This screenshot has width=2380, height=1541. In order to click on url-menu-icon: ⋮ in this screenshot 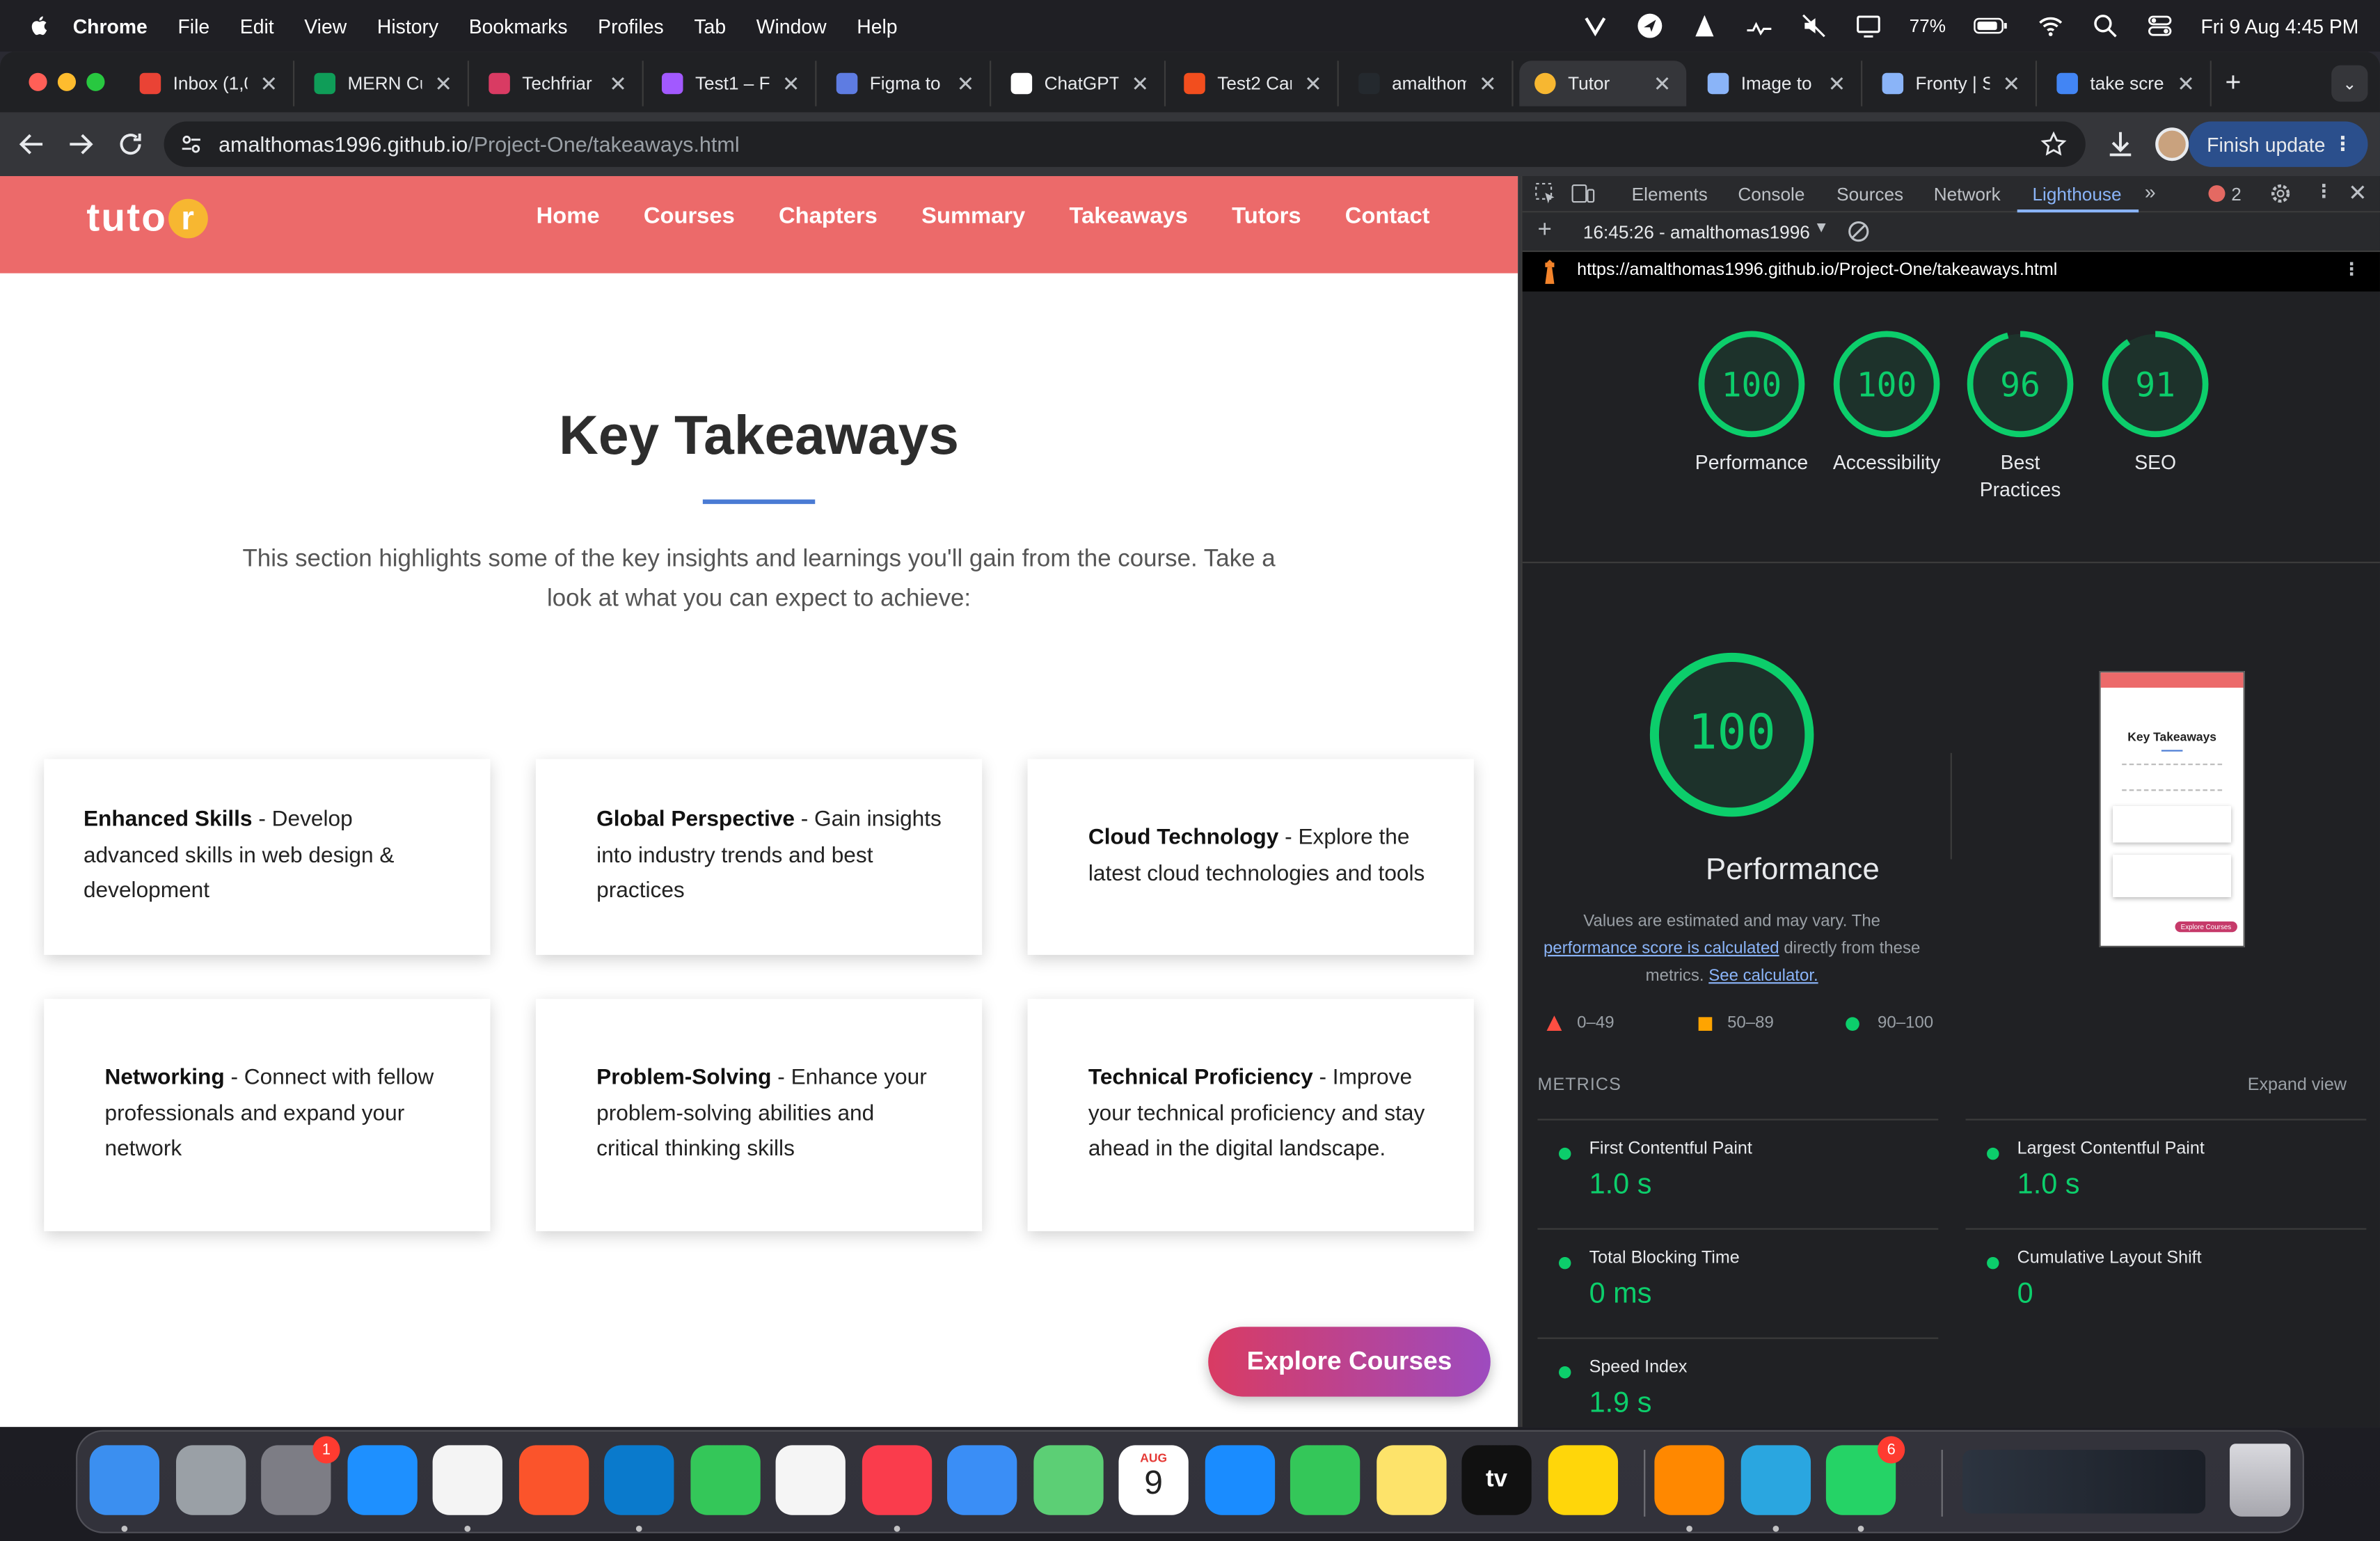, I will do `click(2352, 268)`.